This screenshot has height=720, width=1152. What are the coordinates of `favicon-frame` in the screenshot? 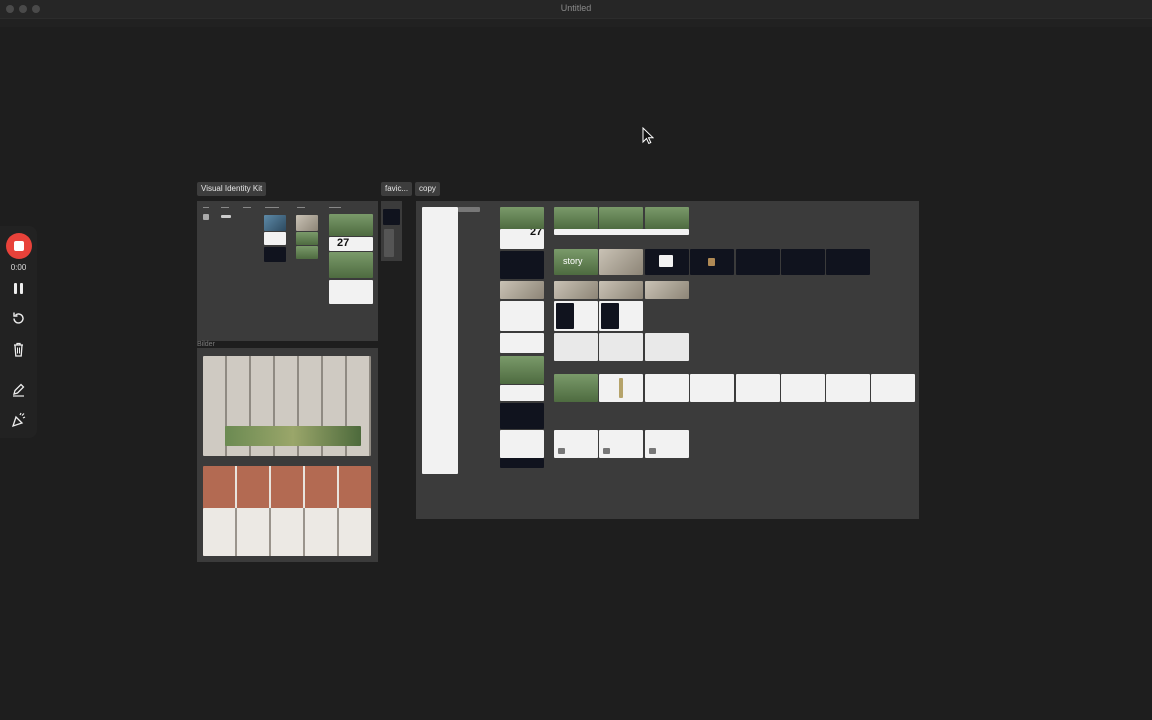 It's located at (391, 231).